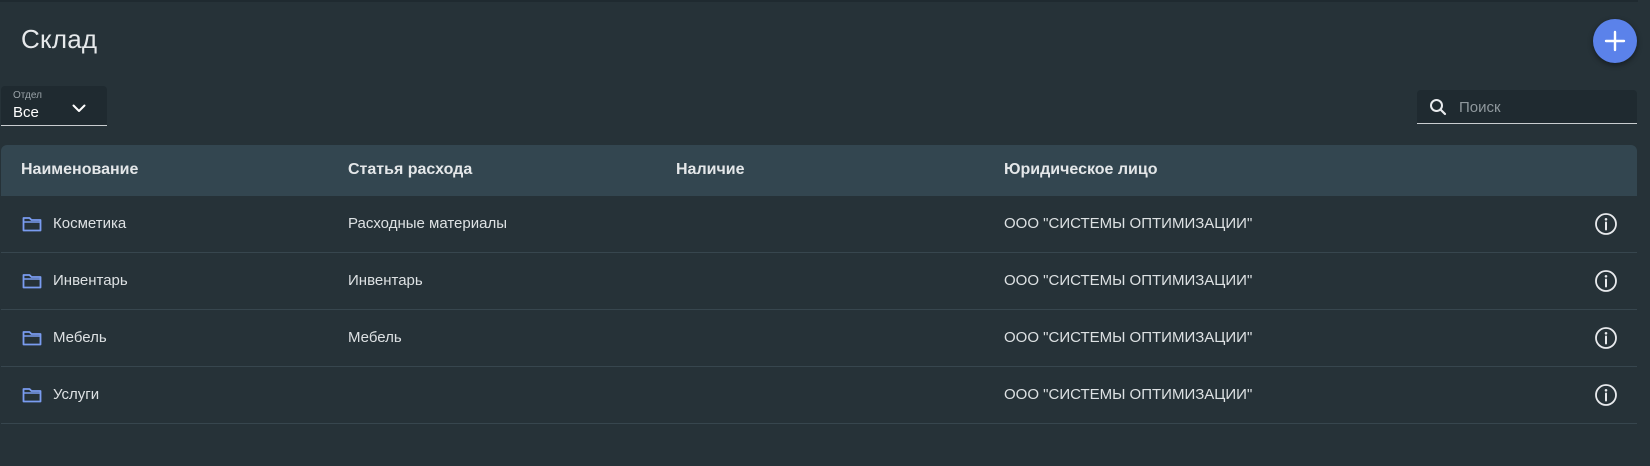 This screenshot has height=466, width=1650. Describe the element at coordinates (59, 39) in the screenshot. I see `page-title: Склад` at that location.